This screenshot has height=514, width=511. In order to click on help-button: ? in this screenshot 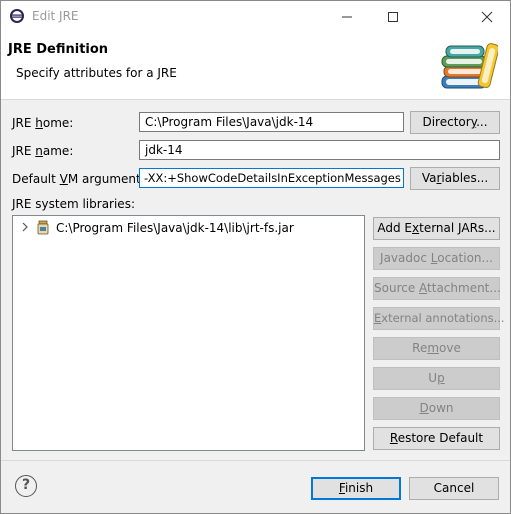, I will do `click(26, 486)`.